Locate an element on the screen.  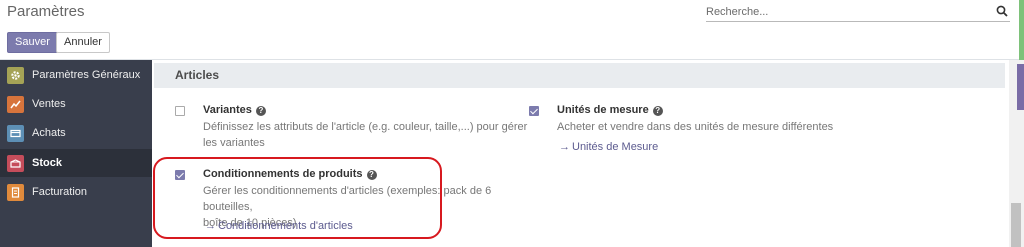
packaging-title: Conditionnements de produits is located at coordinates (283, 174).